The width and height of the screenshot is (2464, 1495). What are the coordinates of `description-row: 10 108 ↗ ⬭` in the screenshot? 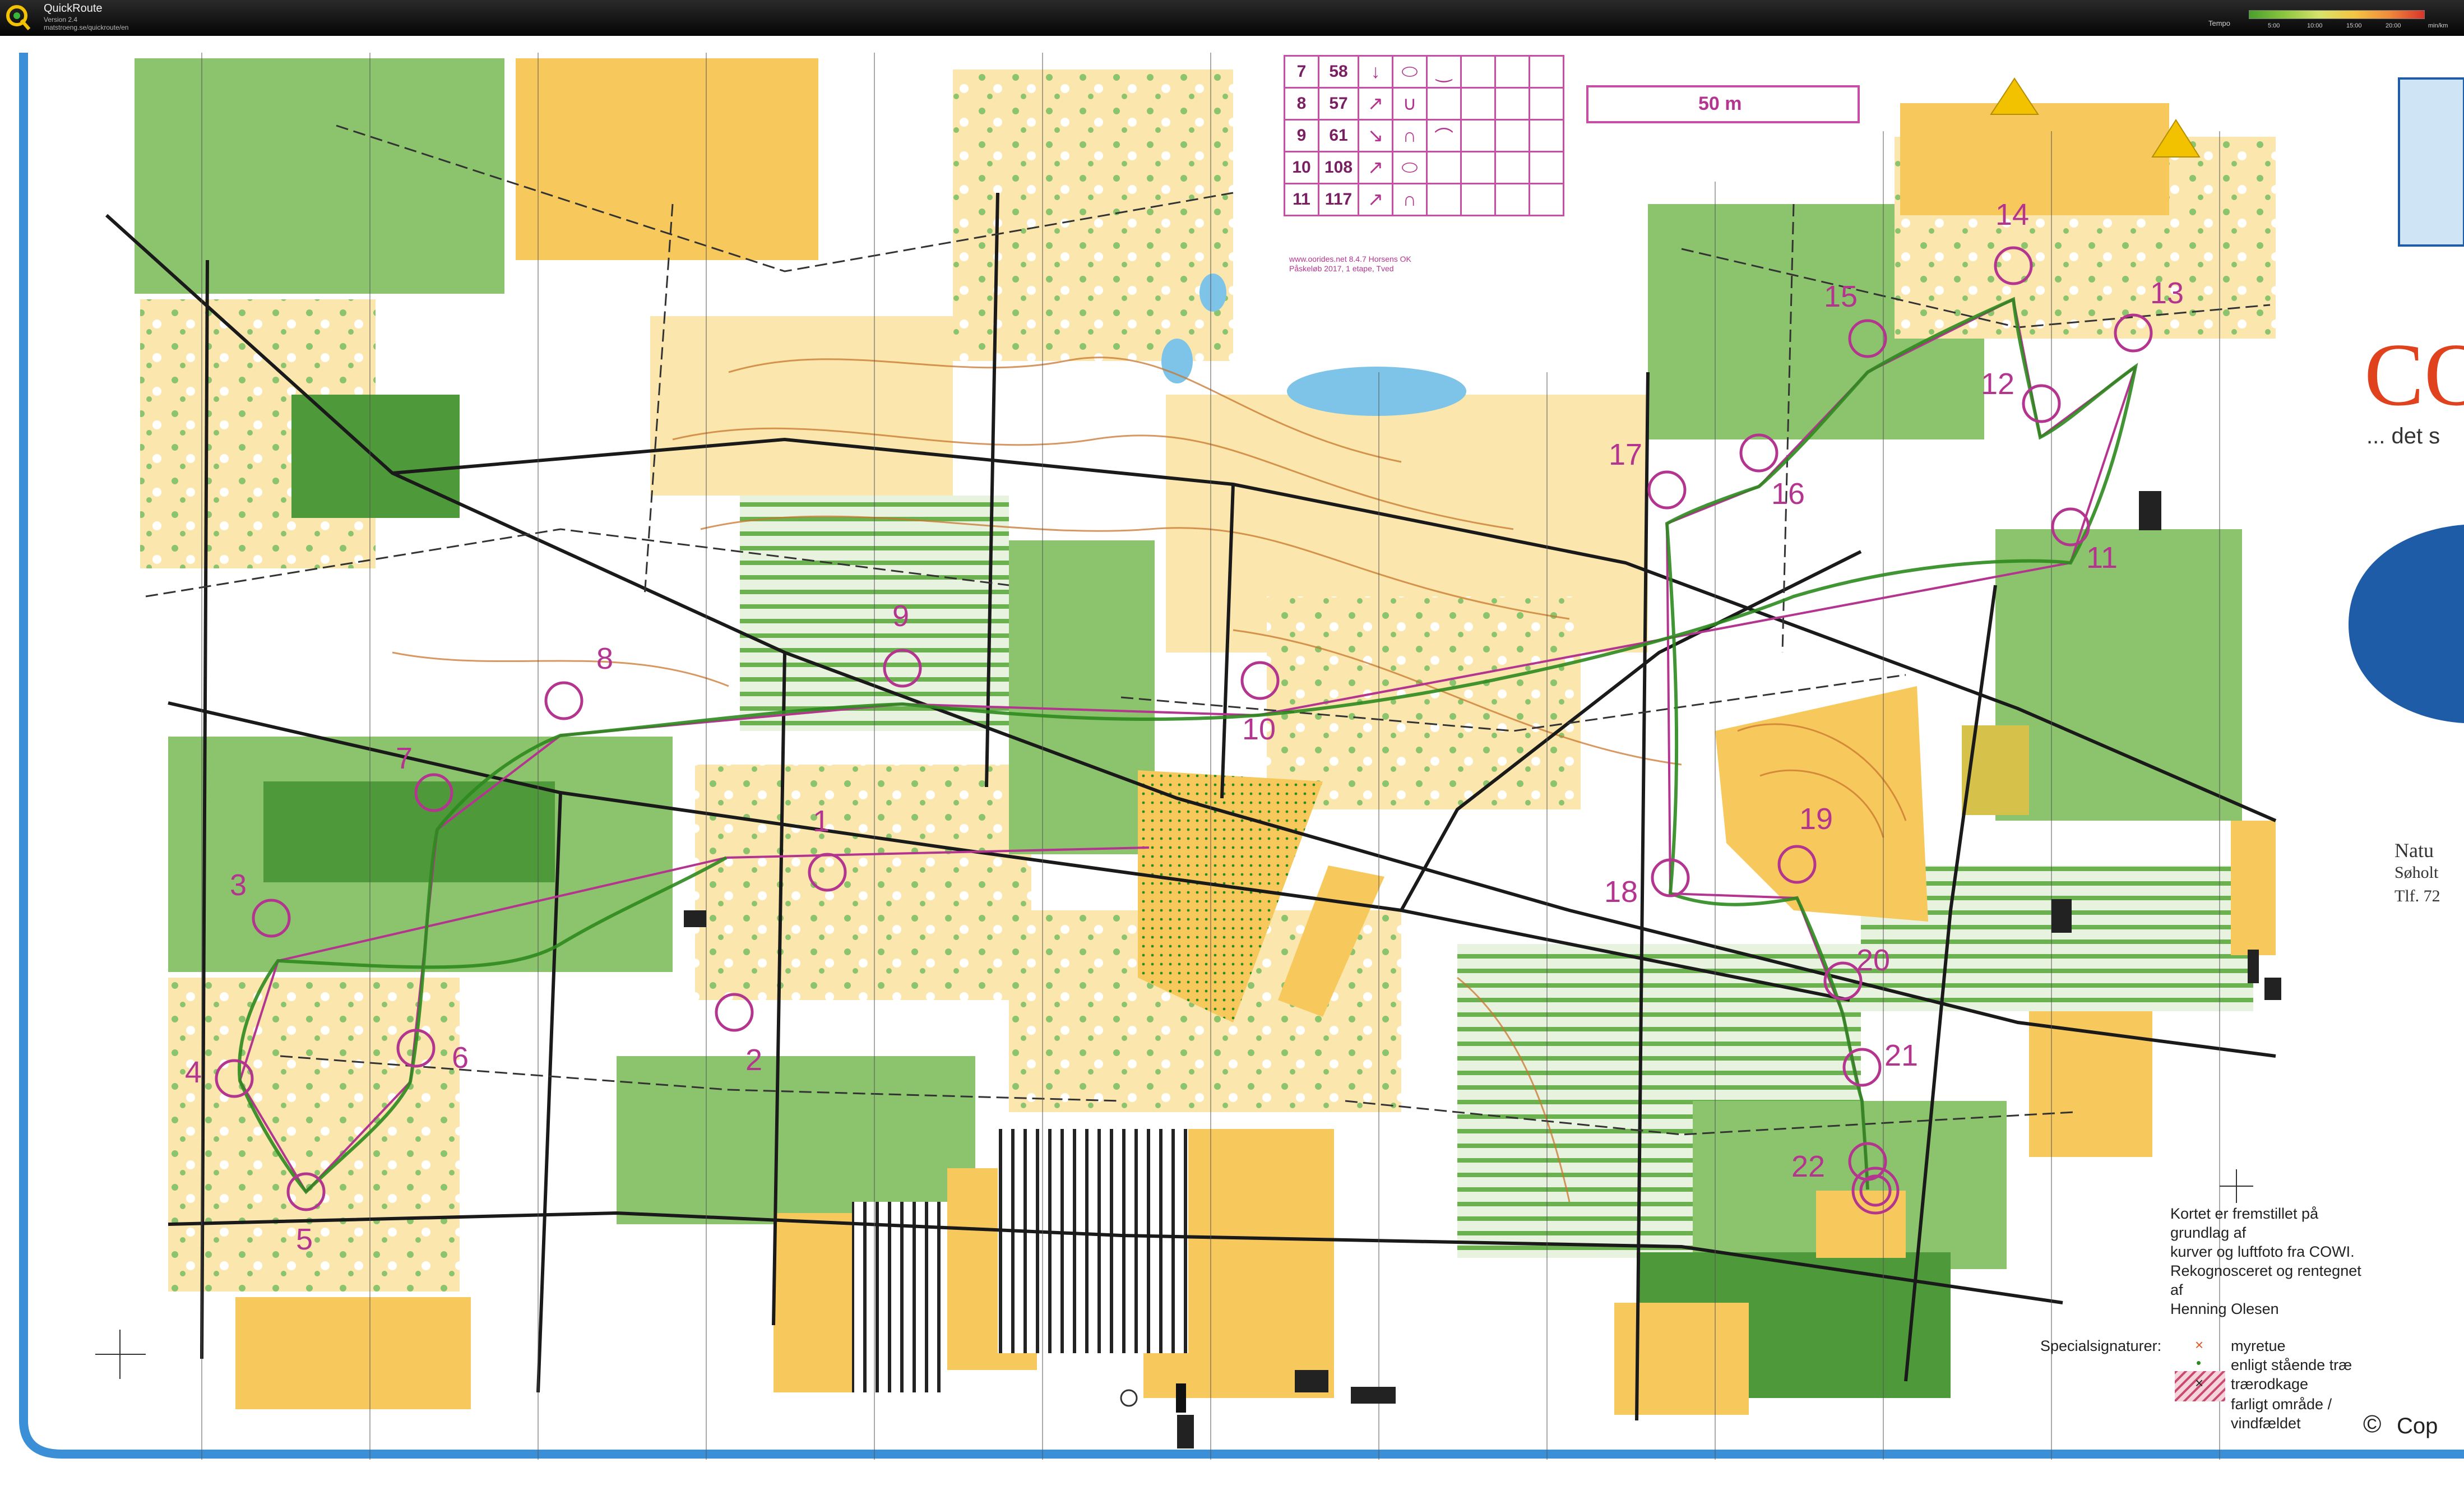 It's located at (1424, 167).